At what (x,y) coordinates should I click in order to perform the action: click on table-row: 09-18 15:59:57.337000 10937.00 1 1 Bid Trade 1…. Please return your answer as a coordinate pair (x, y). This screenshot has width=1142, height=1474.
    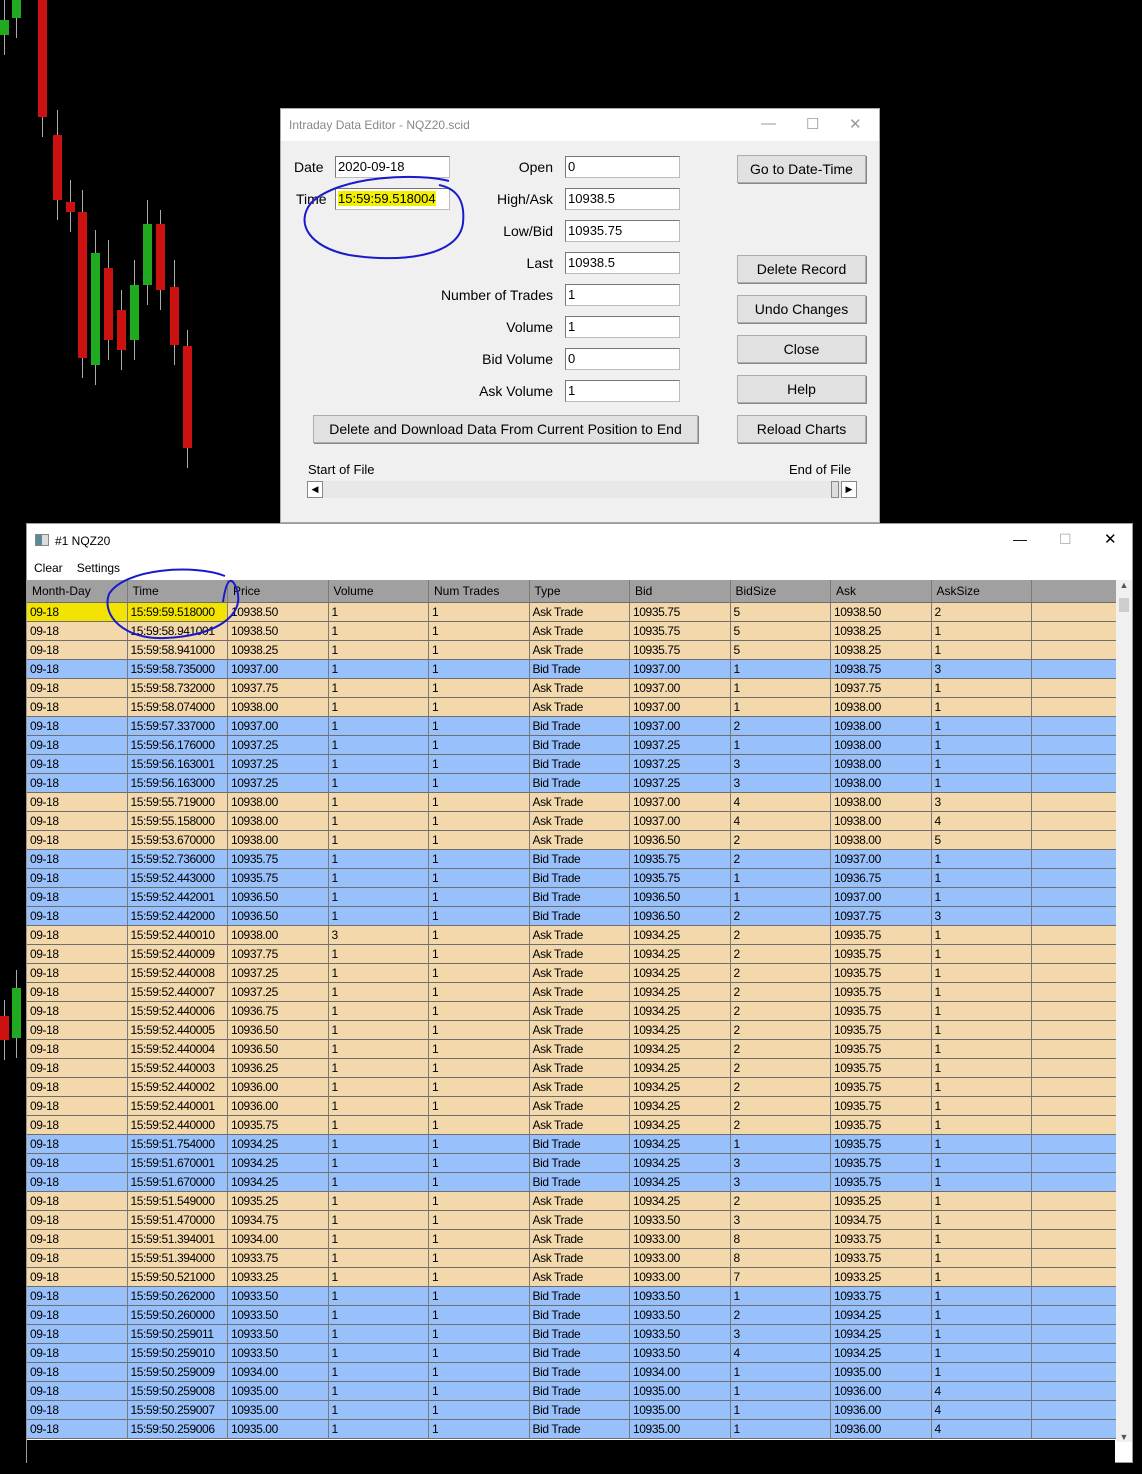
    Looking at the image, I should click on (572, 726).